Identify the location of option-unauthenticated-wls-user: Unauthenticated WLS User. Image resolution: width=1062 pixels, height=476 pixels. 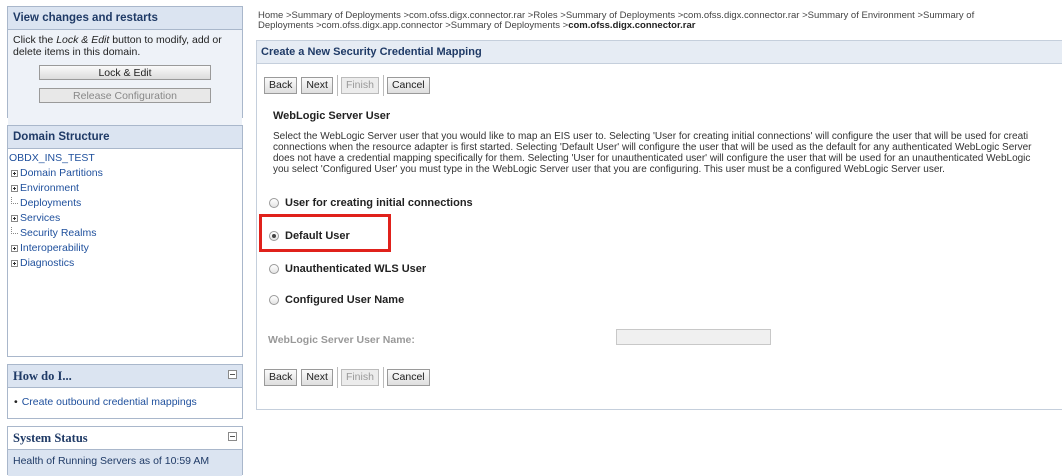
(347, 269).